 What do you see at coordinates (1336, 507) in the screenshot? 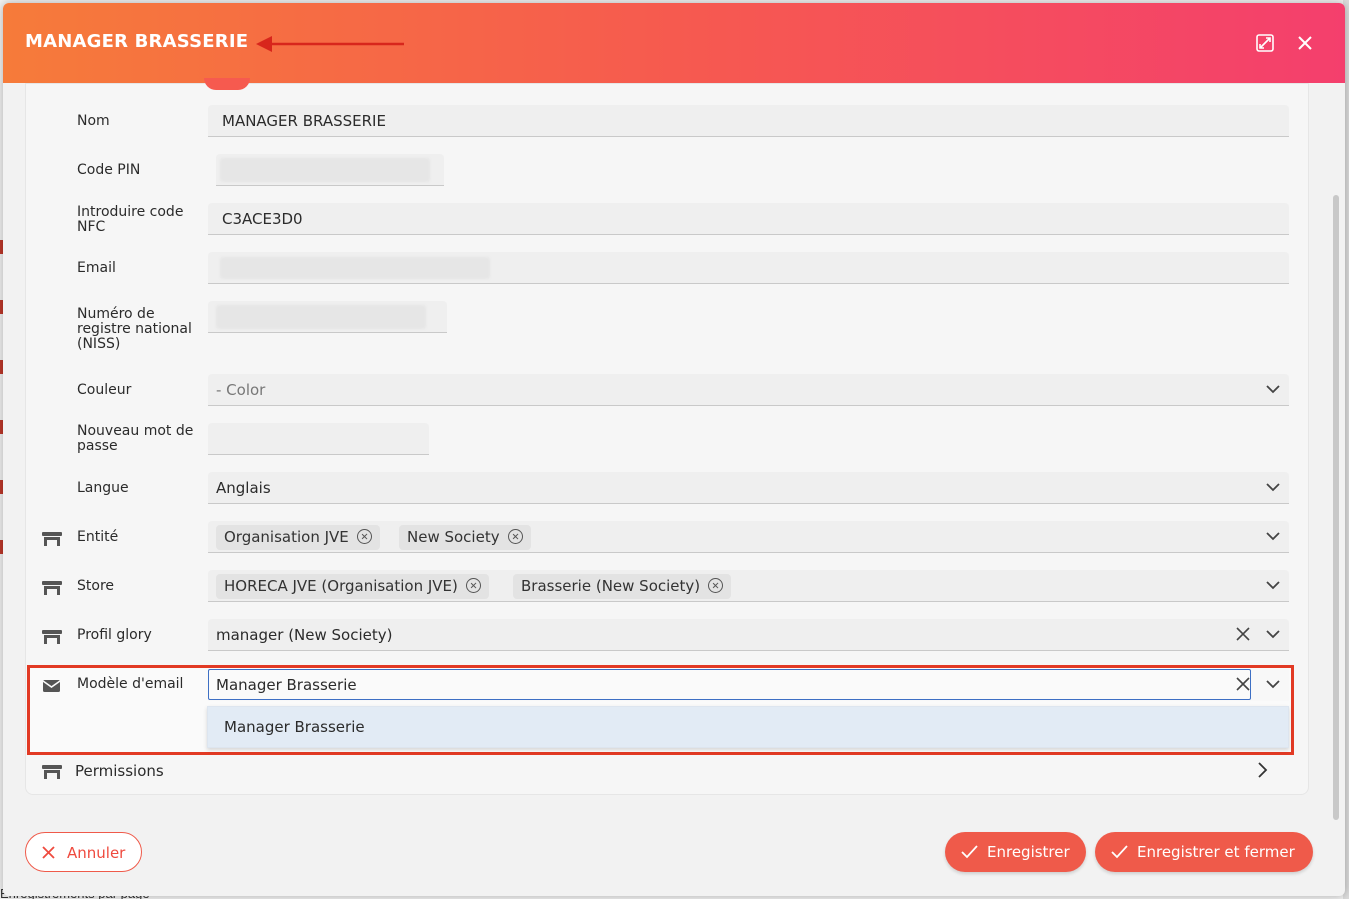
I see `scrollbar` at bounding box center [1336, 507].